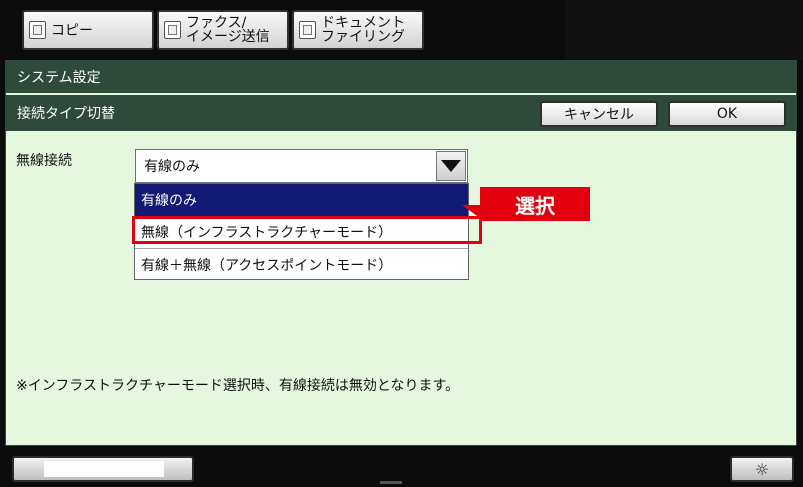  Describe the element at coordinates (307, 30) in the screenshot. I see `document-filing-icon` at that location.